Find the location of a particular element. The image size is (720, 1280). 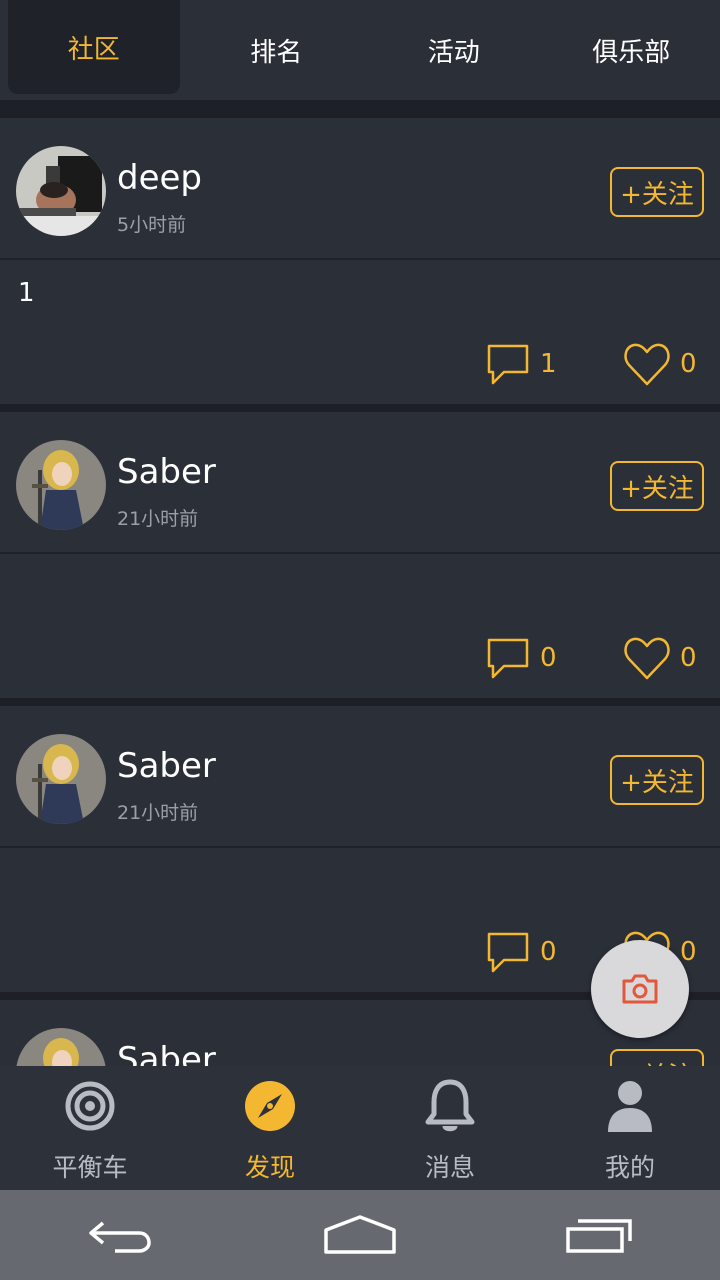

recents-button is located at coordinates (600, 1235).